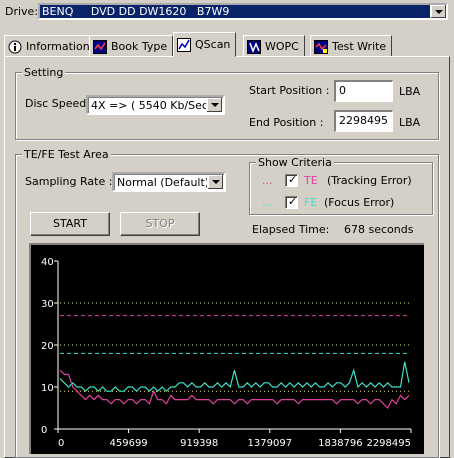 The width and height of the screenshot is (454, 458). Describe the element at coordinates (22, 11) in the screenshot. I see `drive-label: Drive:` at that location.